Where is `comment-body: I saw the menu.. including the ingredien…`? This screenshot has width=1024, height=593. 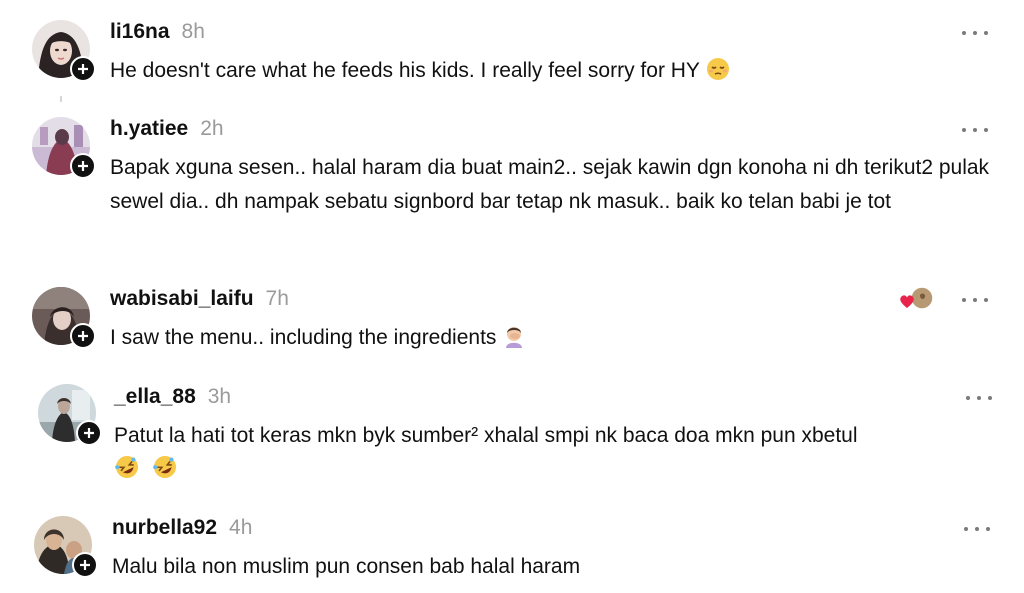 comment-body: I saw the menu.. including the ingredien… is located at coordinates (303, 337).